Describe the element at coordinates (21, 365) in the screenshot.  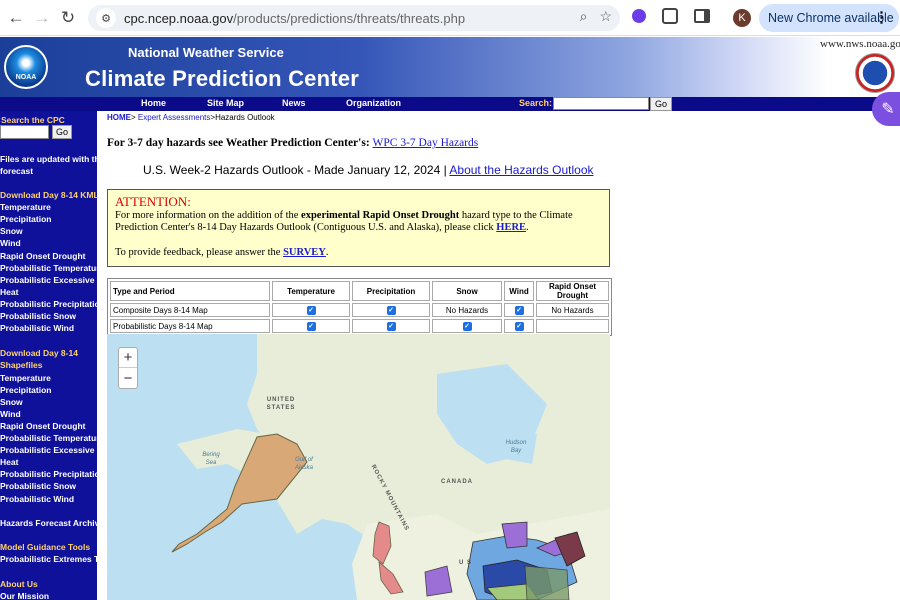
I see `sidebar-heading: Shapefiles` at that location.